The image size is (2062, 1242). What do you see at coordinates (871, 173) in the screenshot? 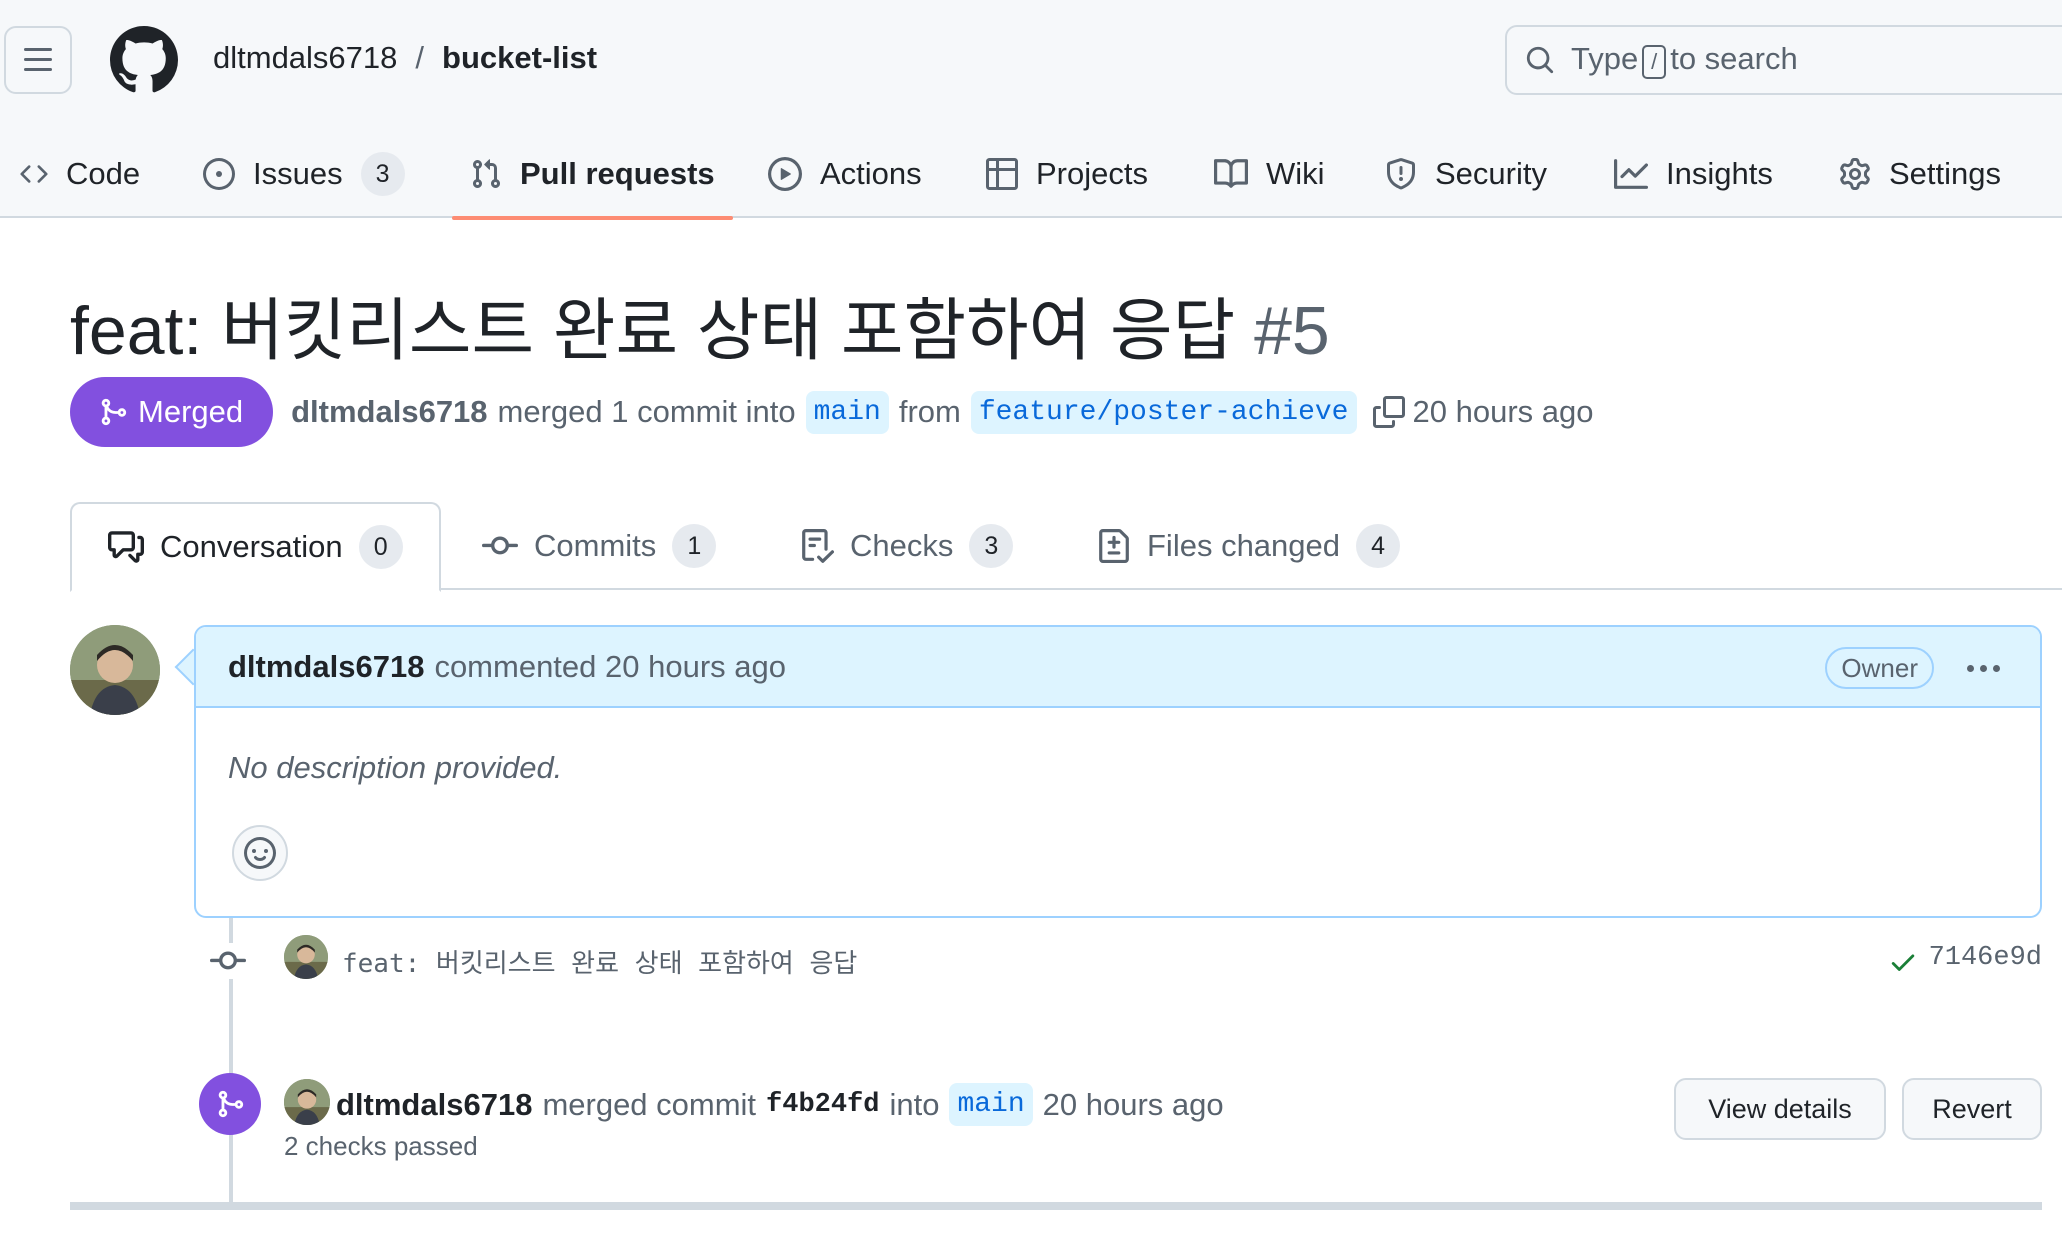
I see `nav-actions-label: Actions` at bounding box center [871, 173].